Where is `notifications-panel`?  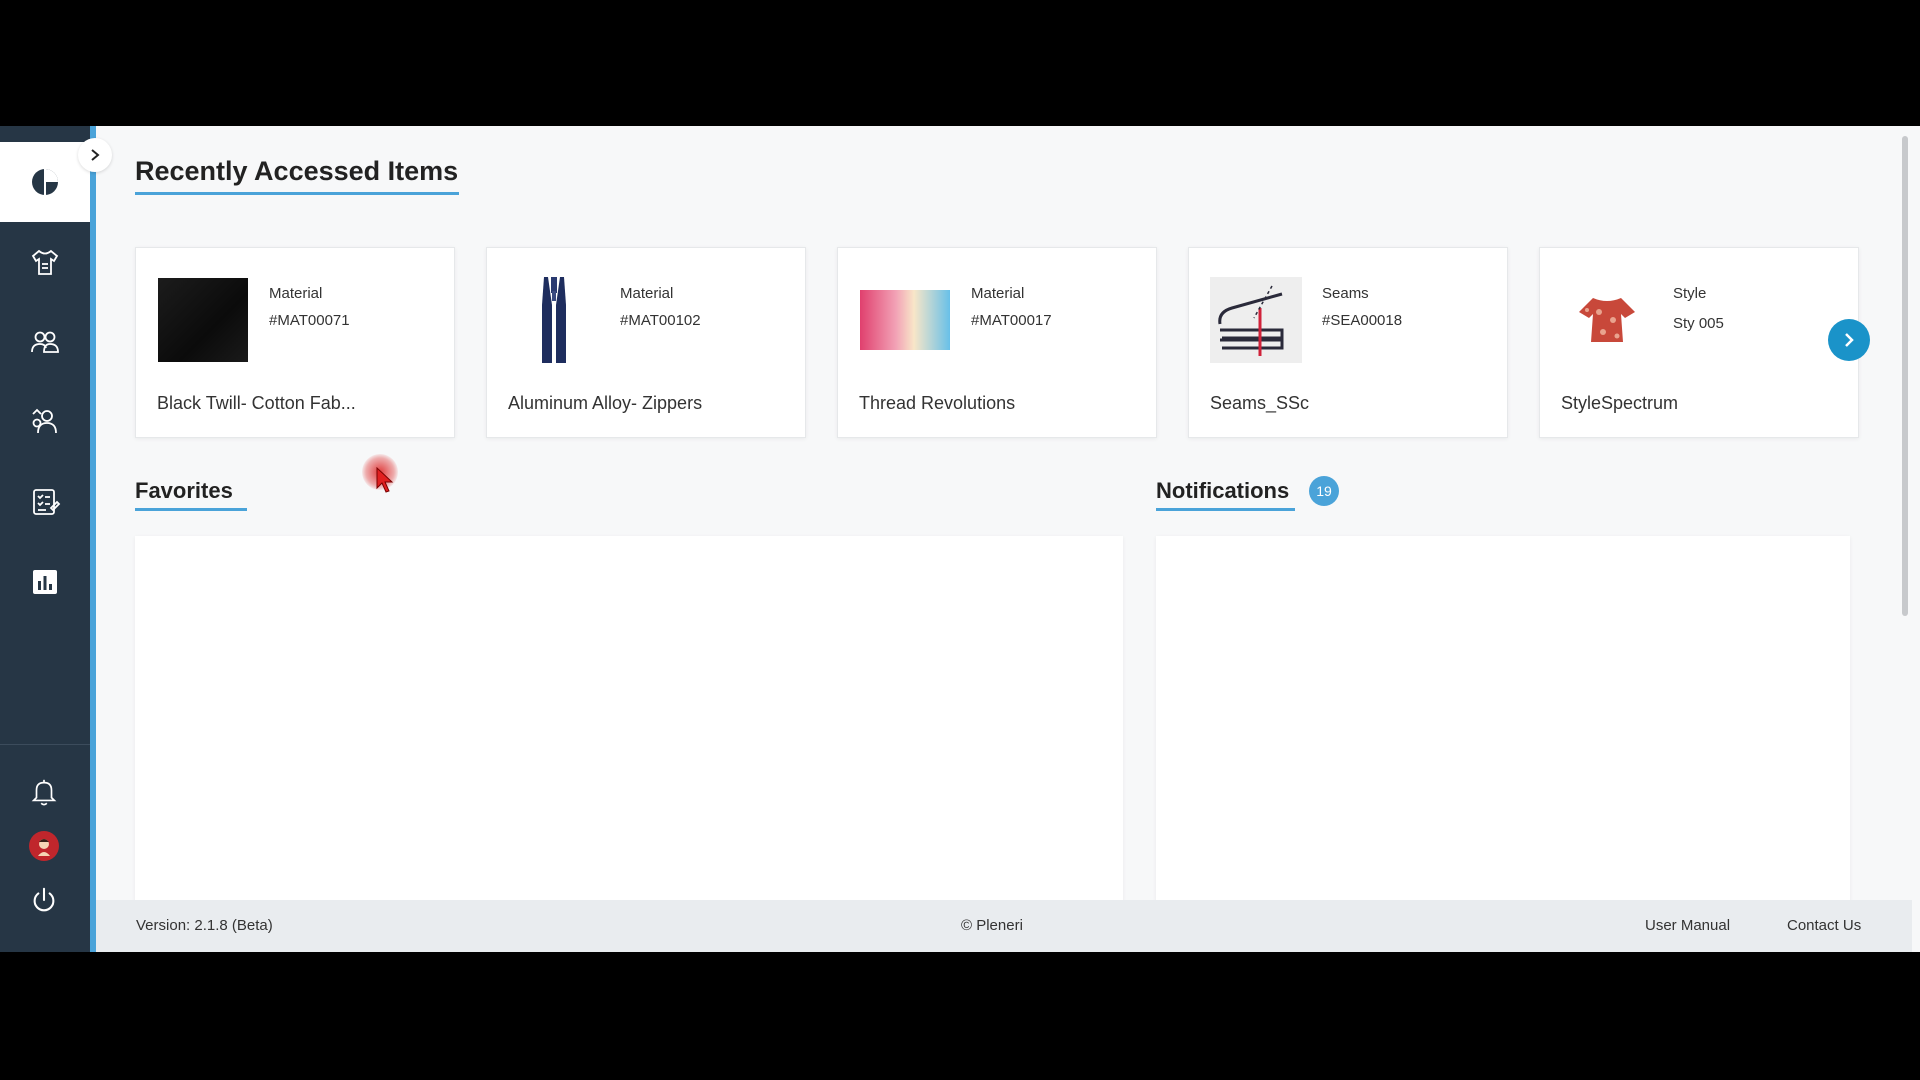 notifications-panel is located at coordinates (1503, 719).